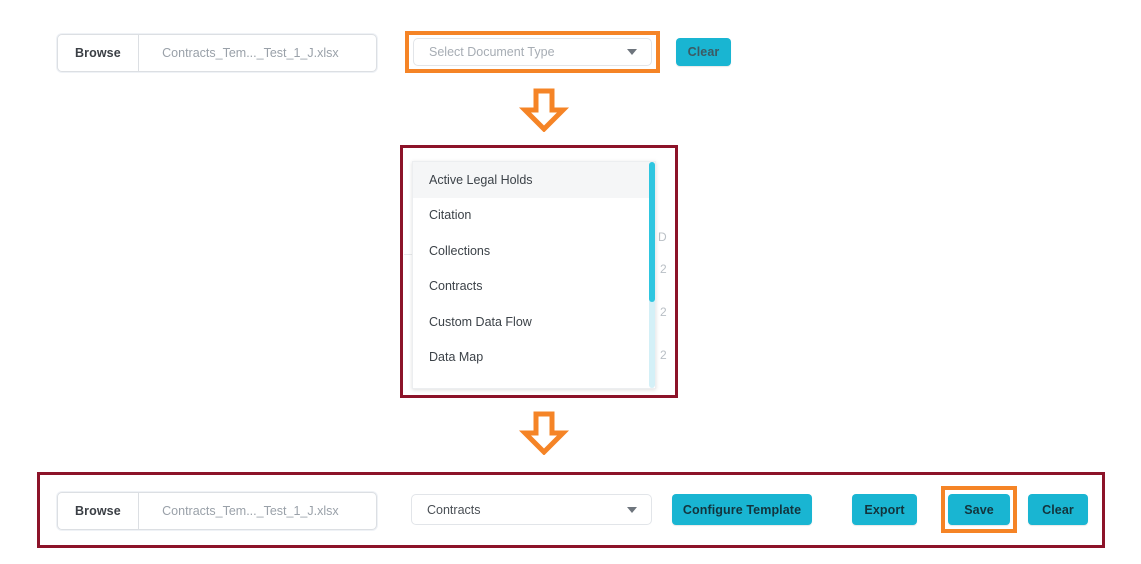 The height and width of the screenshot is (564, 1141). What do you see at coordinates (662, 237) in the screenshot?
I see `background-fragment-0: D` at bounding box center [662, 237].